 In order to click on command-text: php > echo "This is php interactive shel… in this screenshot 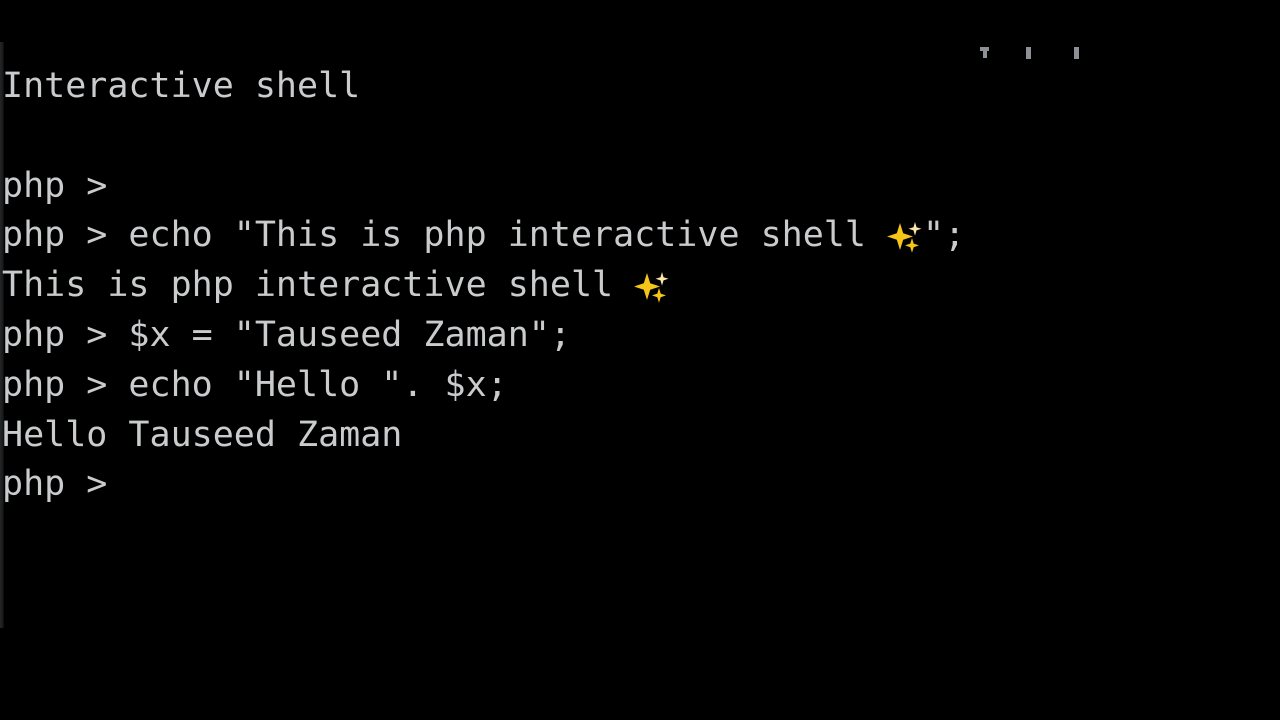, I will do `click(445, 235)`.